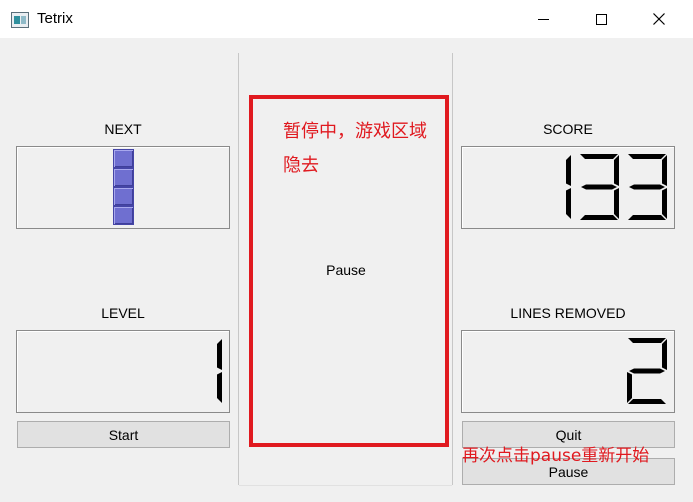  I want to click on close-icon, so click(659, 19).